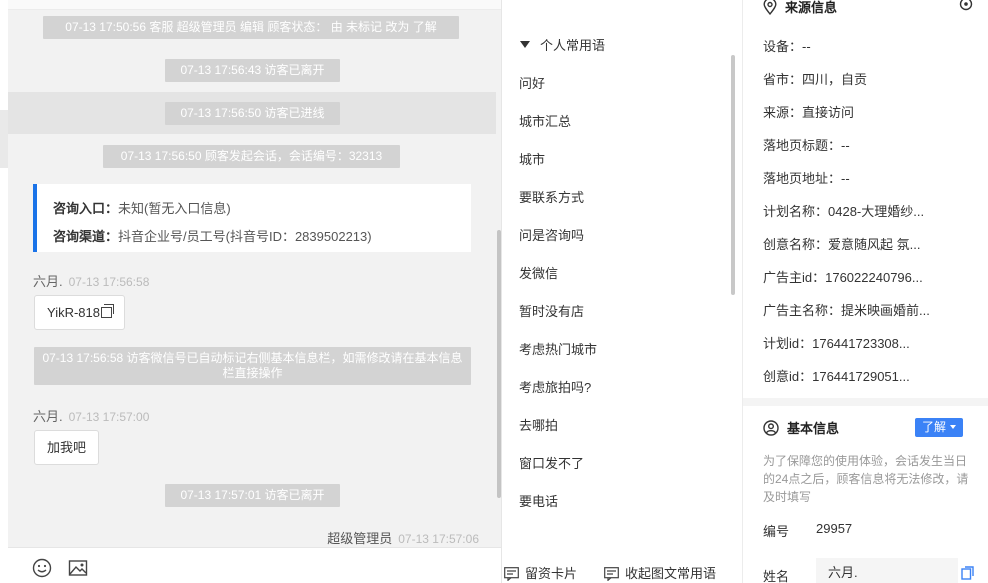 The width and height of the screenshot is (988, 583). Describe the element at coordinates (254, 5) in the screenshot. I see `chat-top-edge` at that location.